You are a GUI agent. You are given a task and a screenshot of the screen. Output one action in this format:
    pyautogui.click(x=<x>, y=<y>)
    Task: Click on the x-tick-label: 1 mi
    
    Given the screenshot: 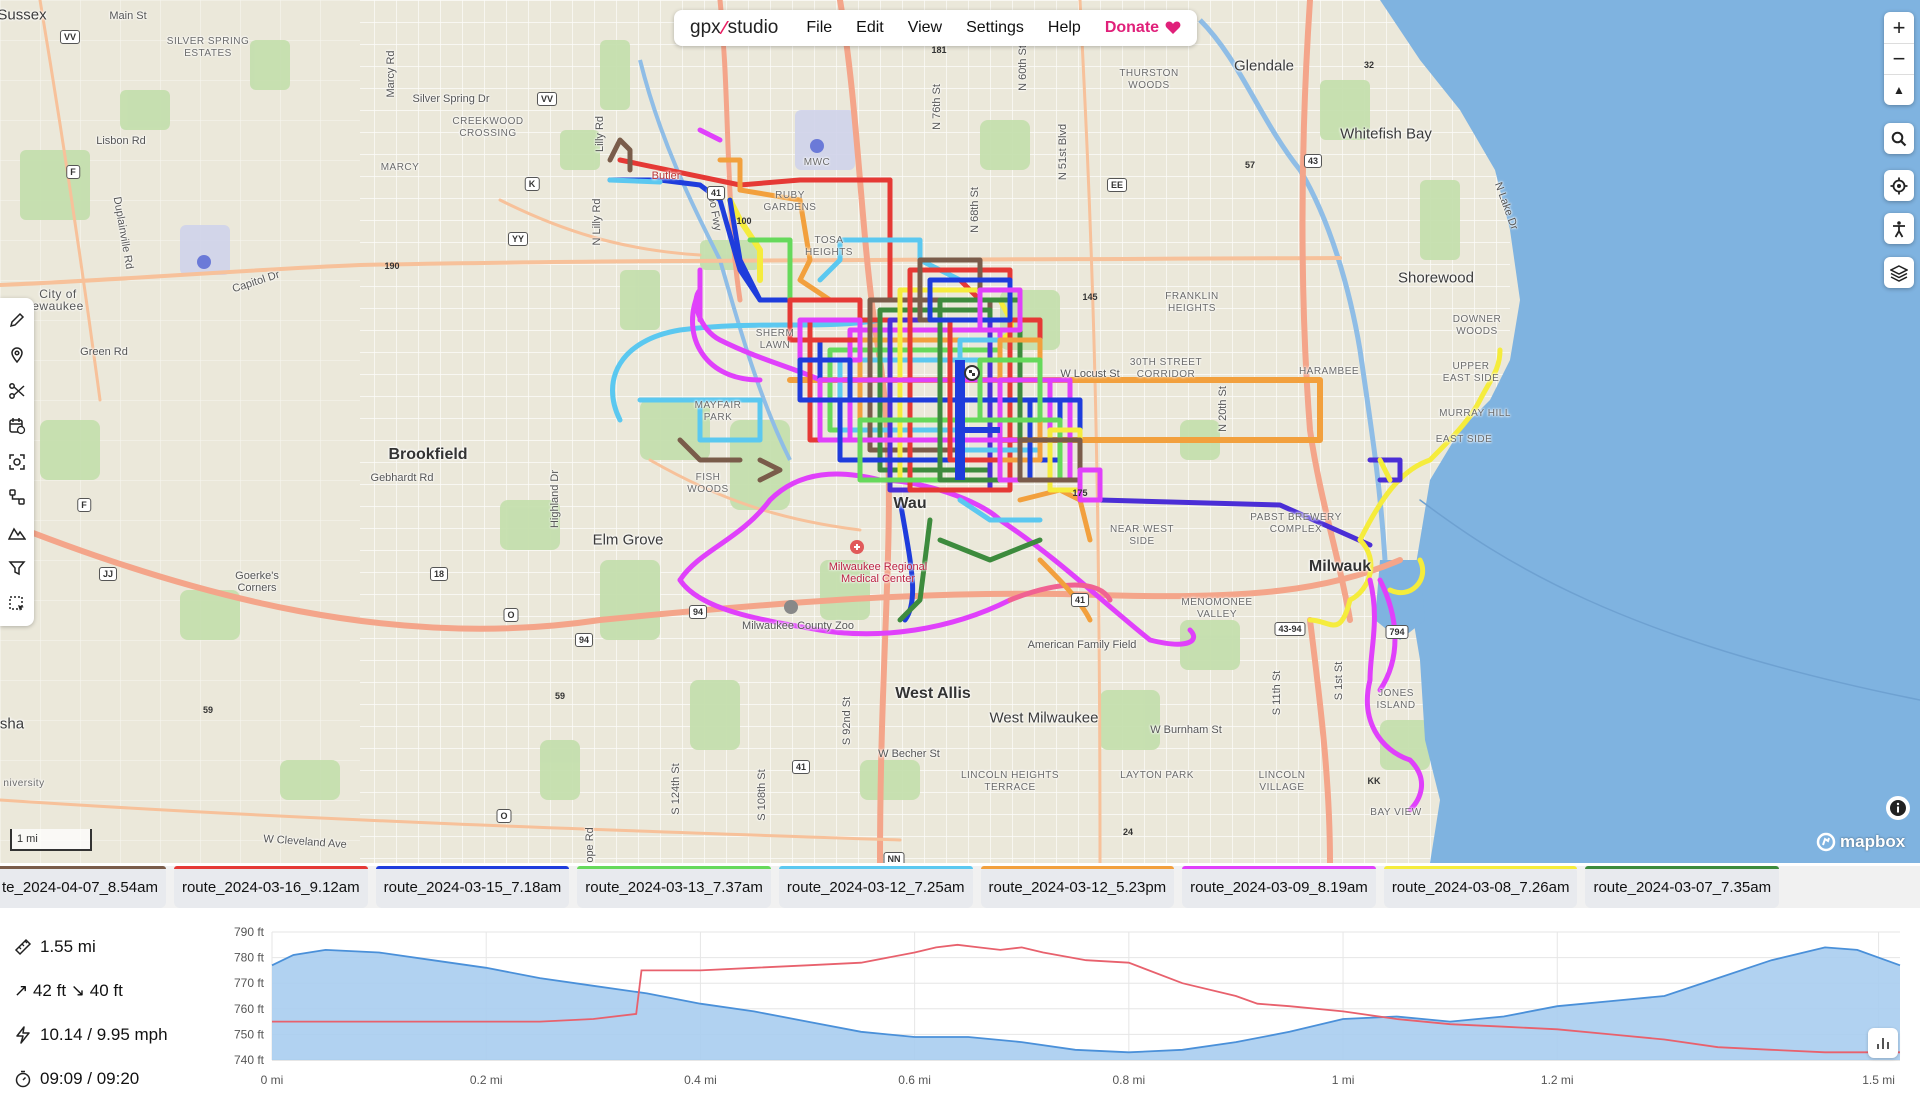 What is the action you would take?
    pyautogui.click(x=1343, y=1080)
    